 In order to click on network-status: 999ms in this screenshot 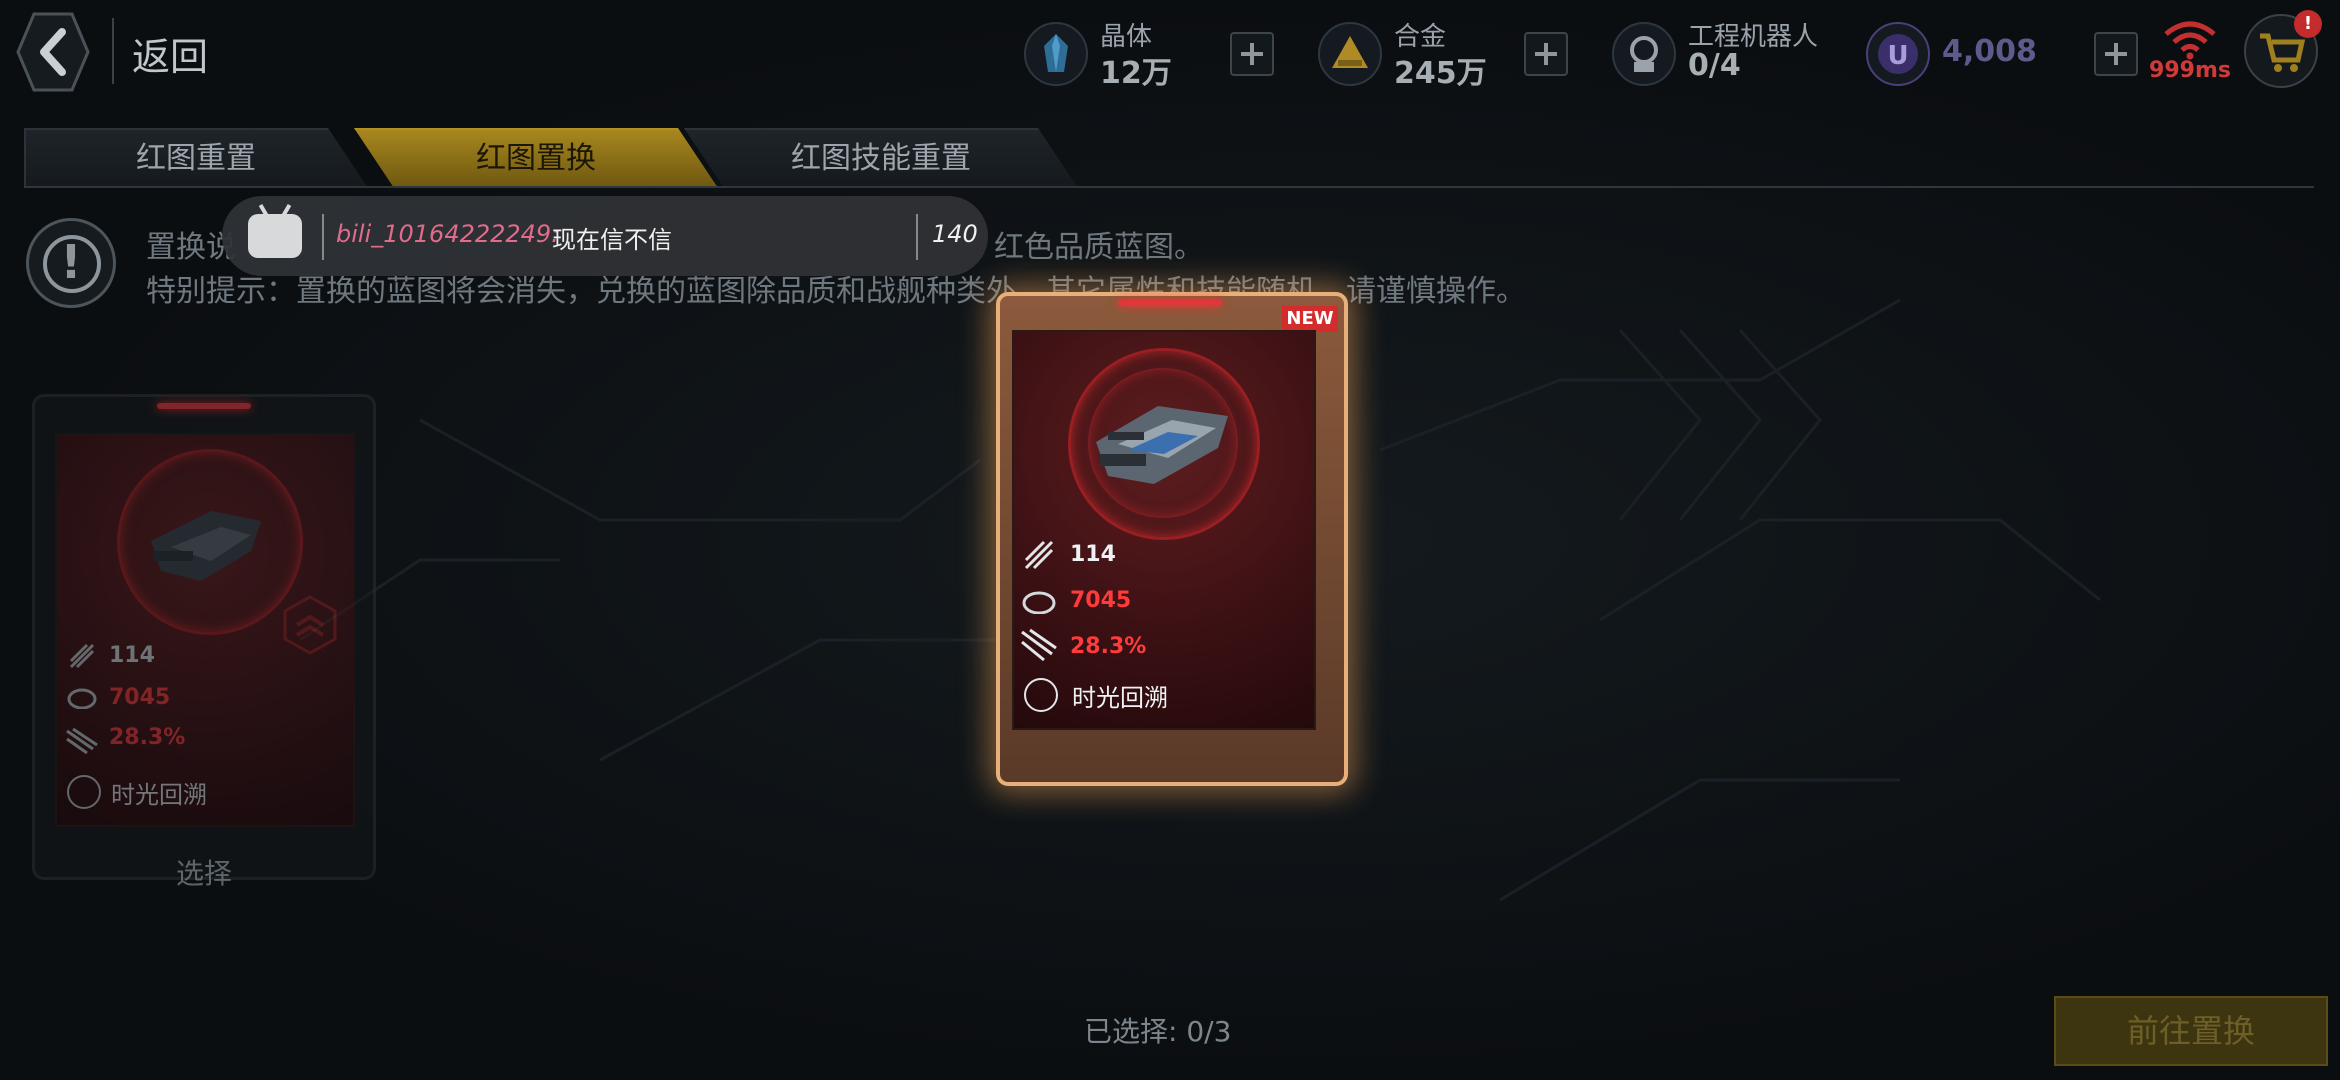, I will do `click(2185, 47)`.